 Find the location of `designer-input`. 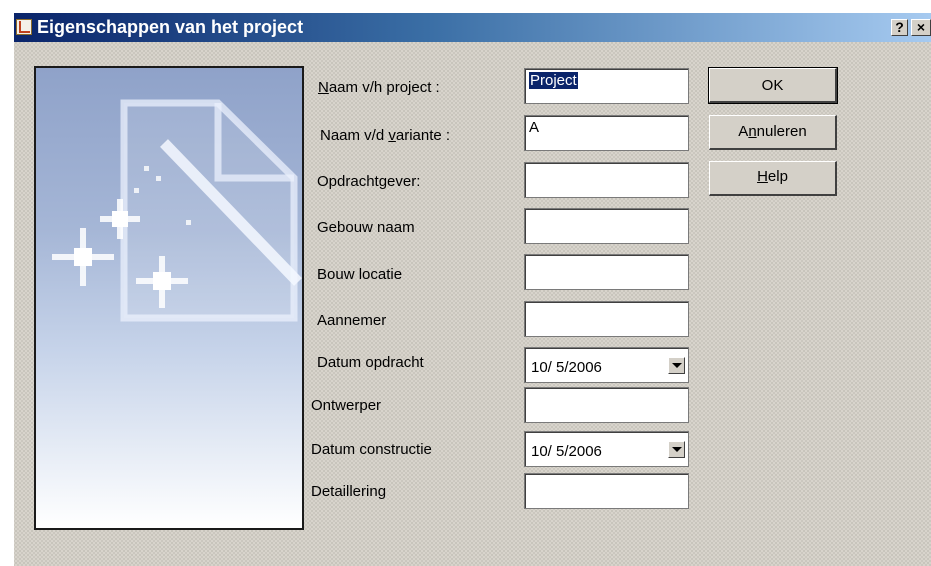

designer-input is located at coordinates (606, 405).